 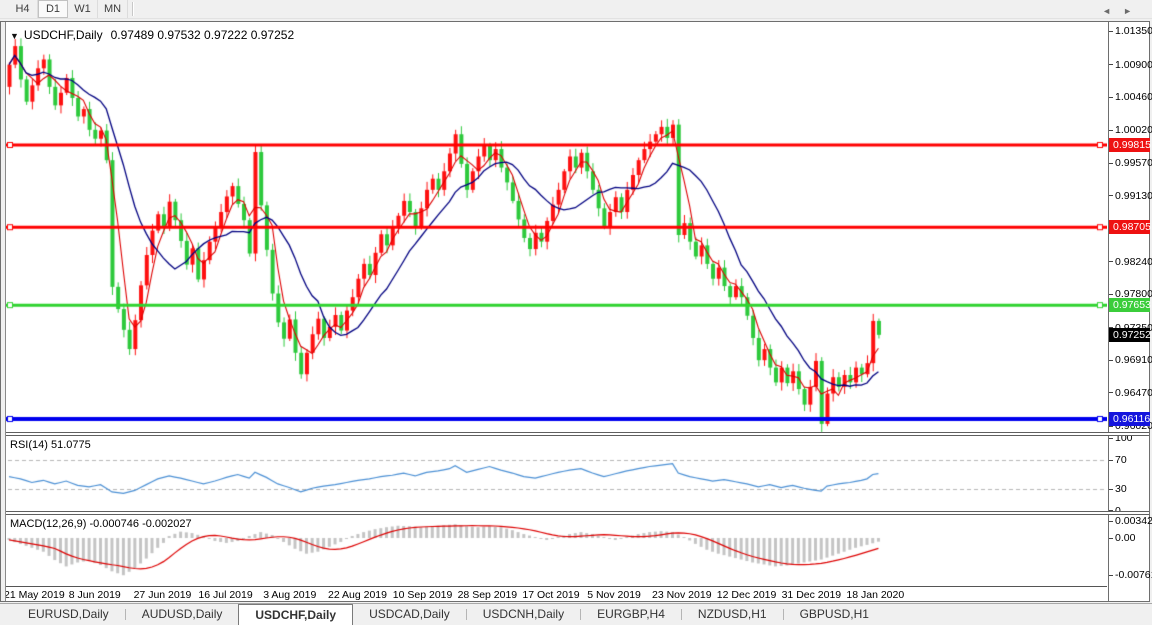 What do you see at coordinates (575, 434) in the screenshot?
I see `splitter-main-rsi` at bounding box center [575, 434].